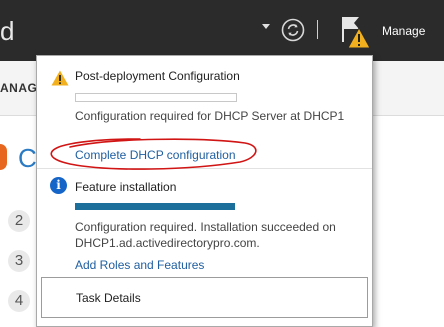  I want to click on complete-dhcp-configuration-link: Complete DHCP configuration, so click(155, 155).